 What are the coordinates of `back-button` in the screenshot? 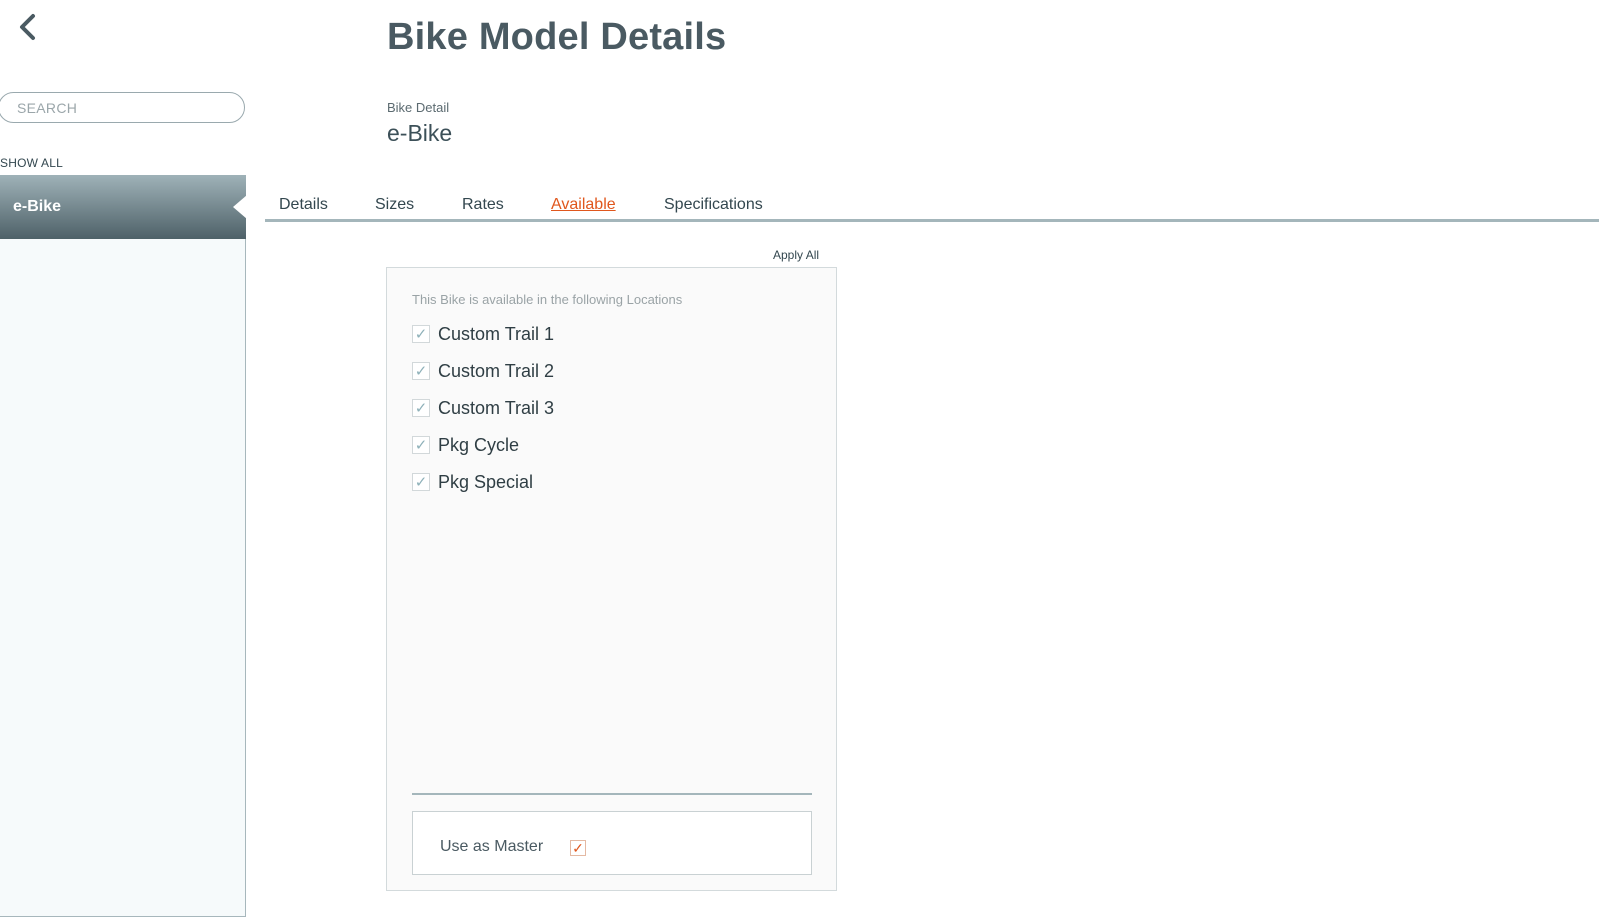 It's located at (28, 27).